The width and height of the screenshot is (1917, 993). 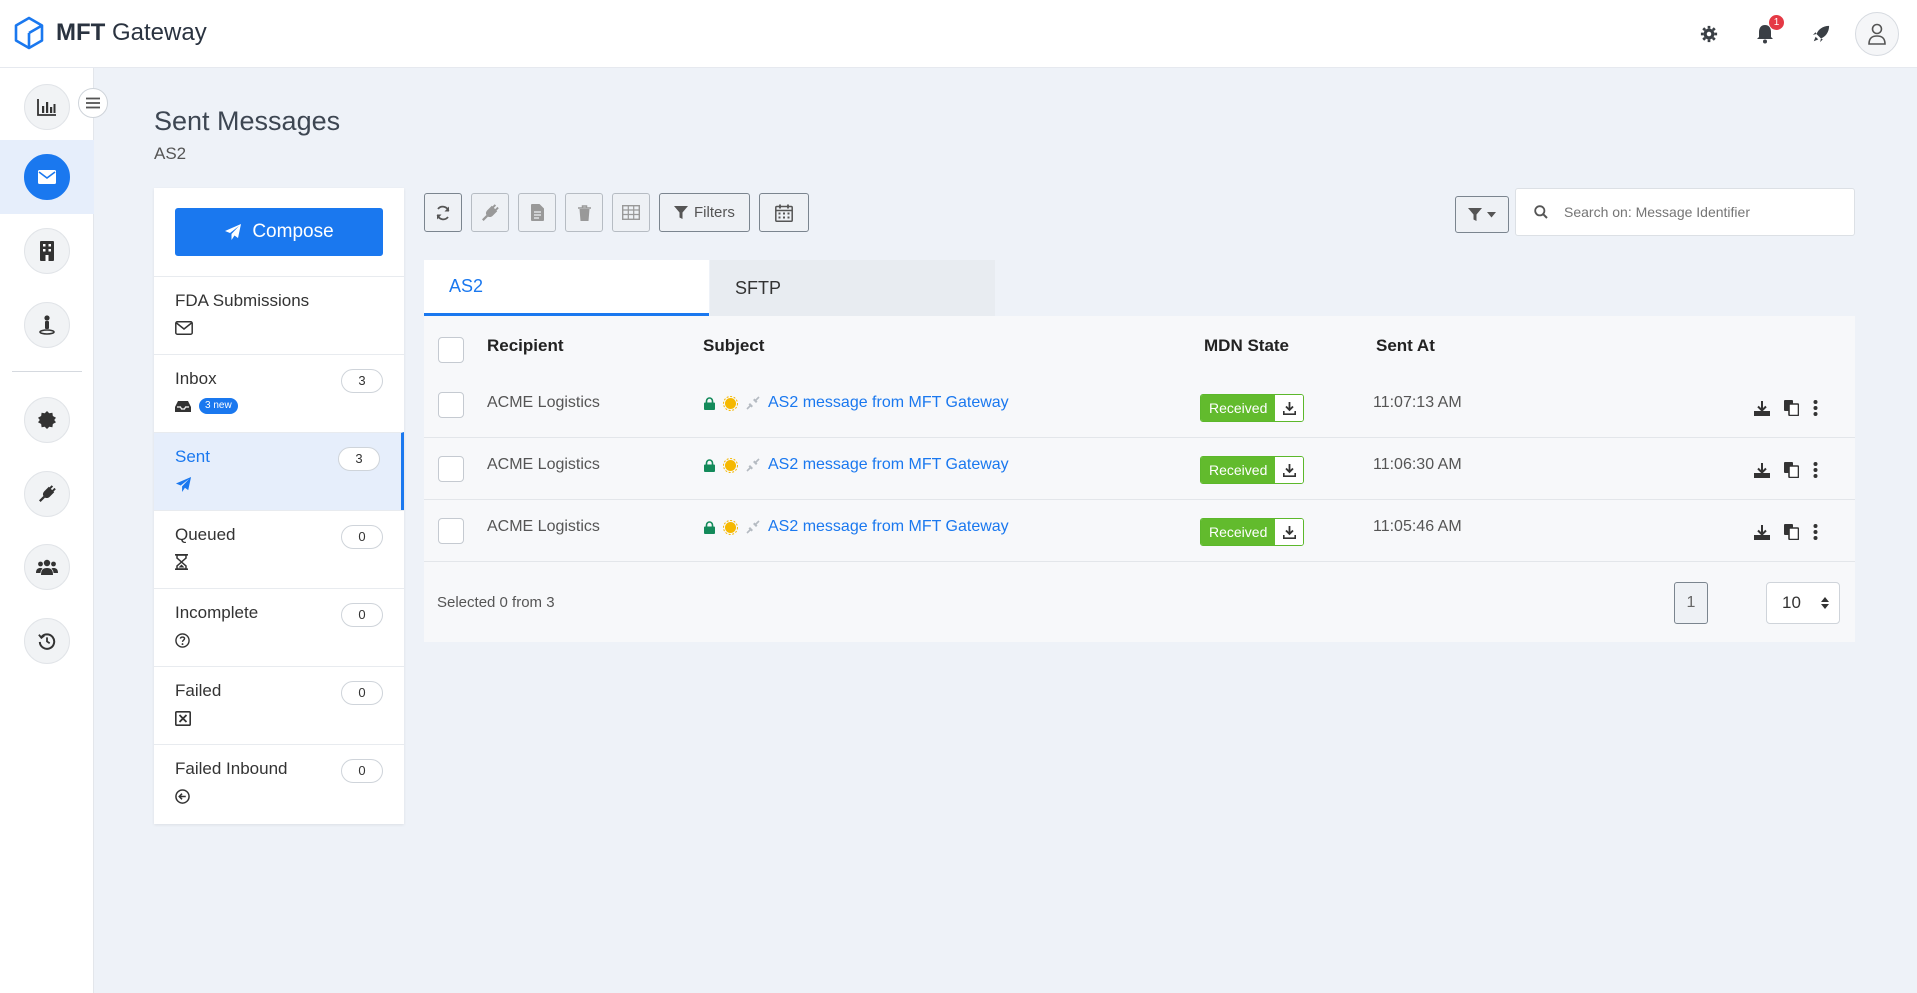 What do you see at coordinates (1877, 34) in the screenshot?
I see `user-avatar` at bounding box center [1877, 34].